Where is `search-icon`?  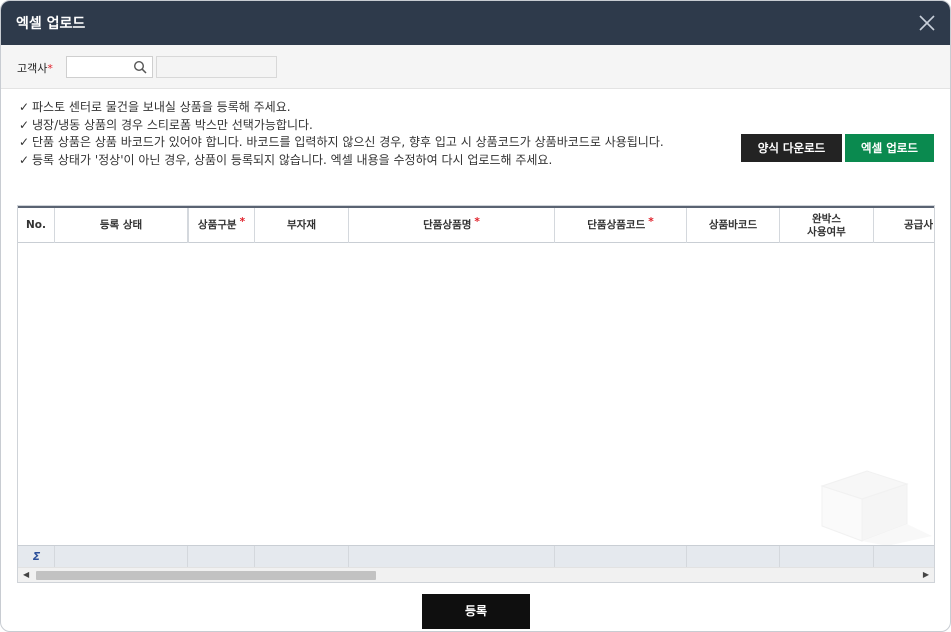 search-icon is located at coordinates (140, 67).